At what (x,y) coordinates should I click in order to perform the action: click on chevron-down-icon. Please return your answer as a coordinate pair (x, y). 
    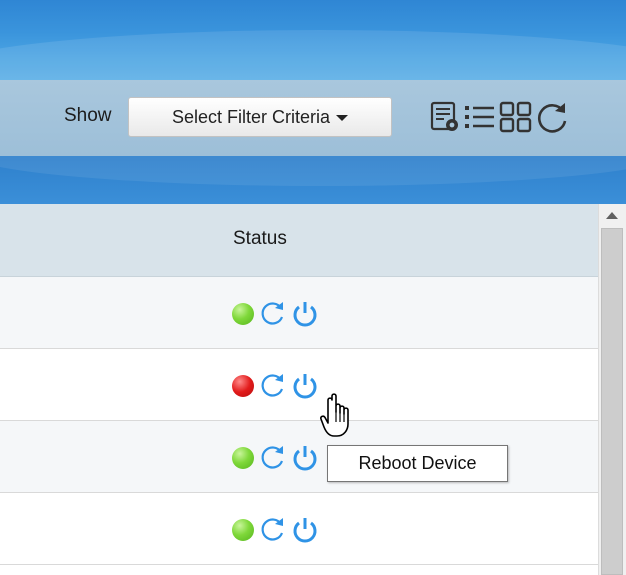
    Looking at the image, I should click on (342, 118).